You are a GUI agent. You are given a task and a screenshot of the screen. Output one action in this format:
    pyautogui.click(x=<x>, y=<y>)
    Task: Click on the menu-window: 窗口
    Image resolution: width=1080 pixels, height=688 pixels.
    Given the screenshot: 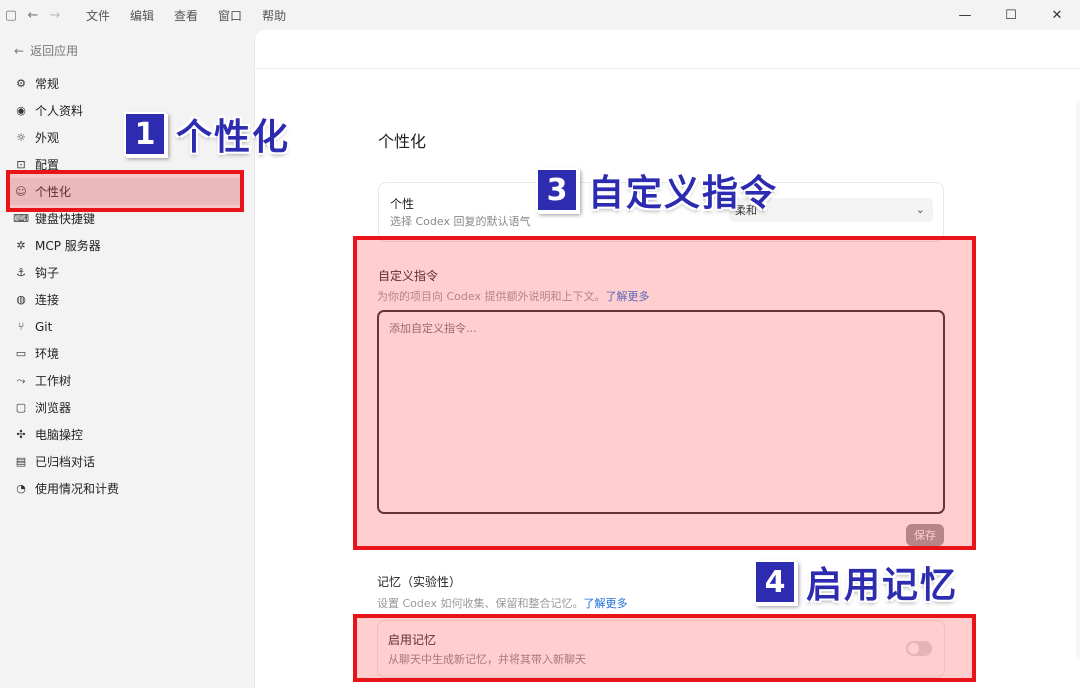 What is the action you would take?
    pyautogui.click(x=230, y=15)
    